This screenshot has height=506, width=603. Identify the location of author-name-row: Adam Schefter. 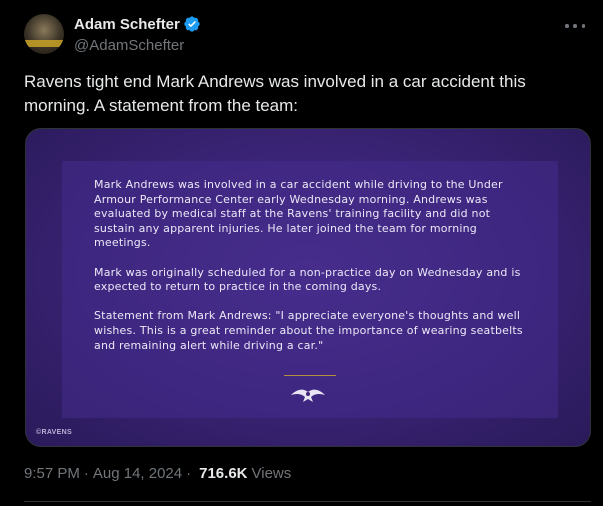
(137, 24).